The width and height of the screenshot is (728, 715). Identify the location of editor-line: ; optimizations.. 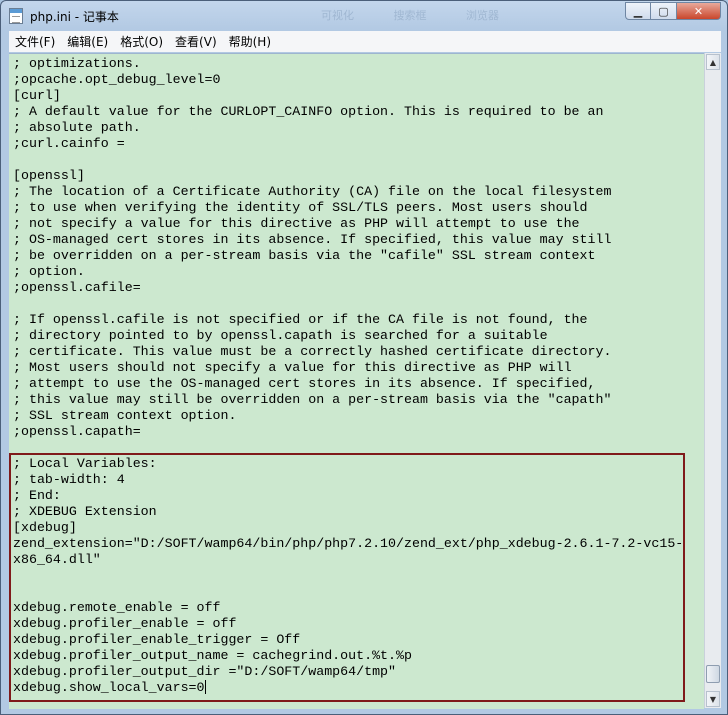
(77, 63).